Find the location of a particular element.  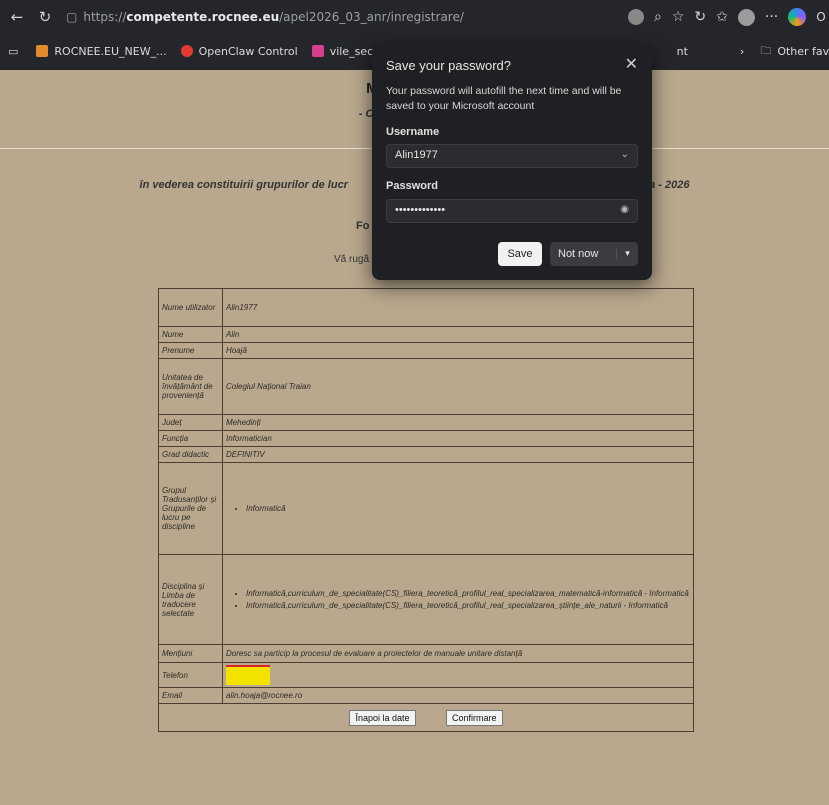

table-row: Nume utilizator Alin1977 is located at coordinates (426, 307).